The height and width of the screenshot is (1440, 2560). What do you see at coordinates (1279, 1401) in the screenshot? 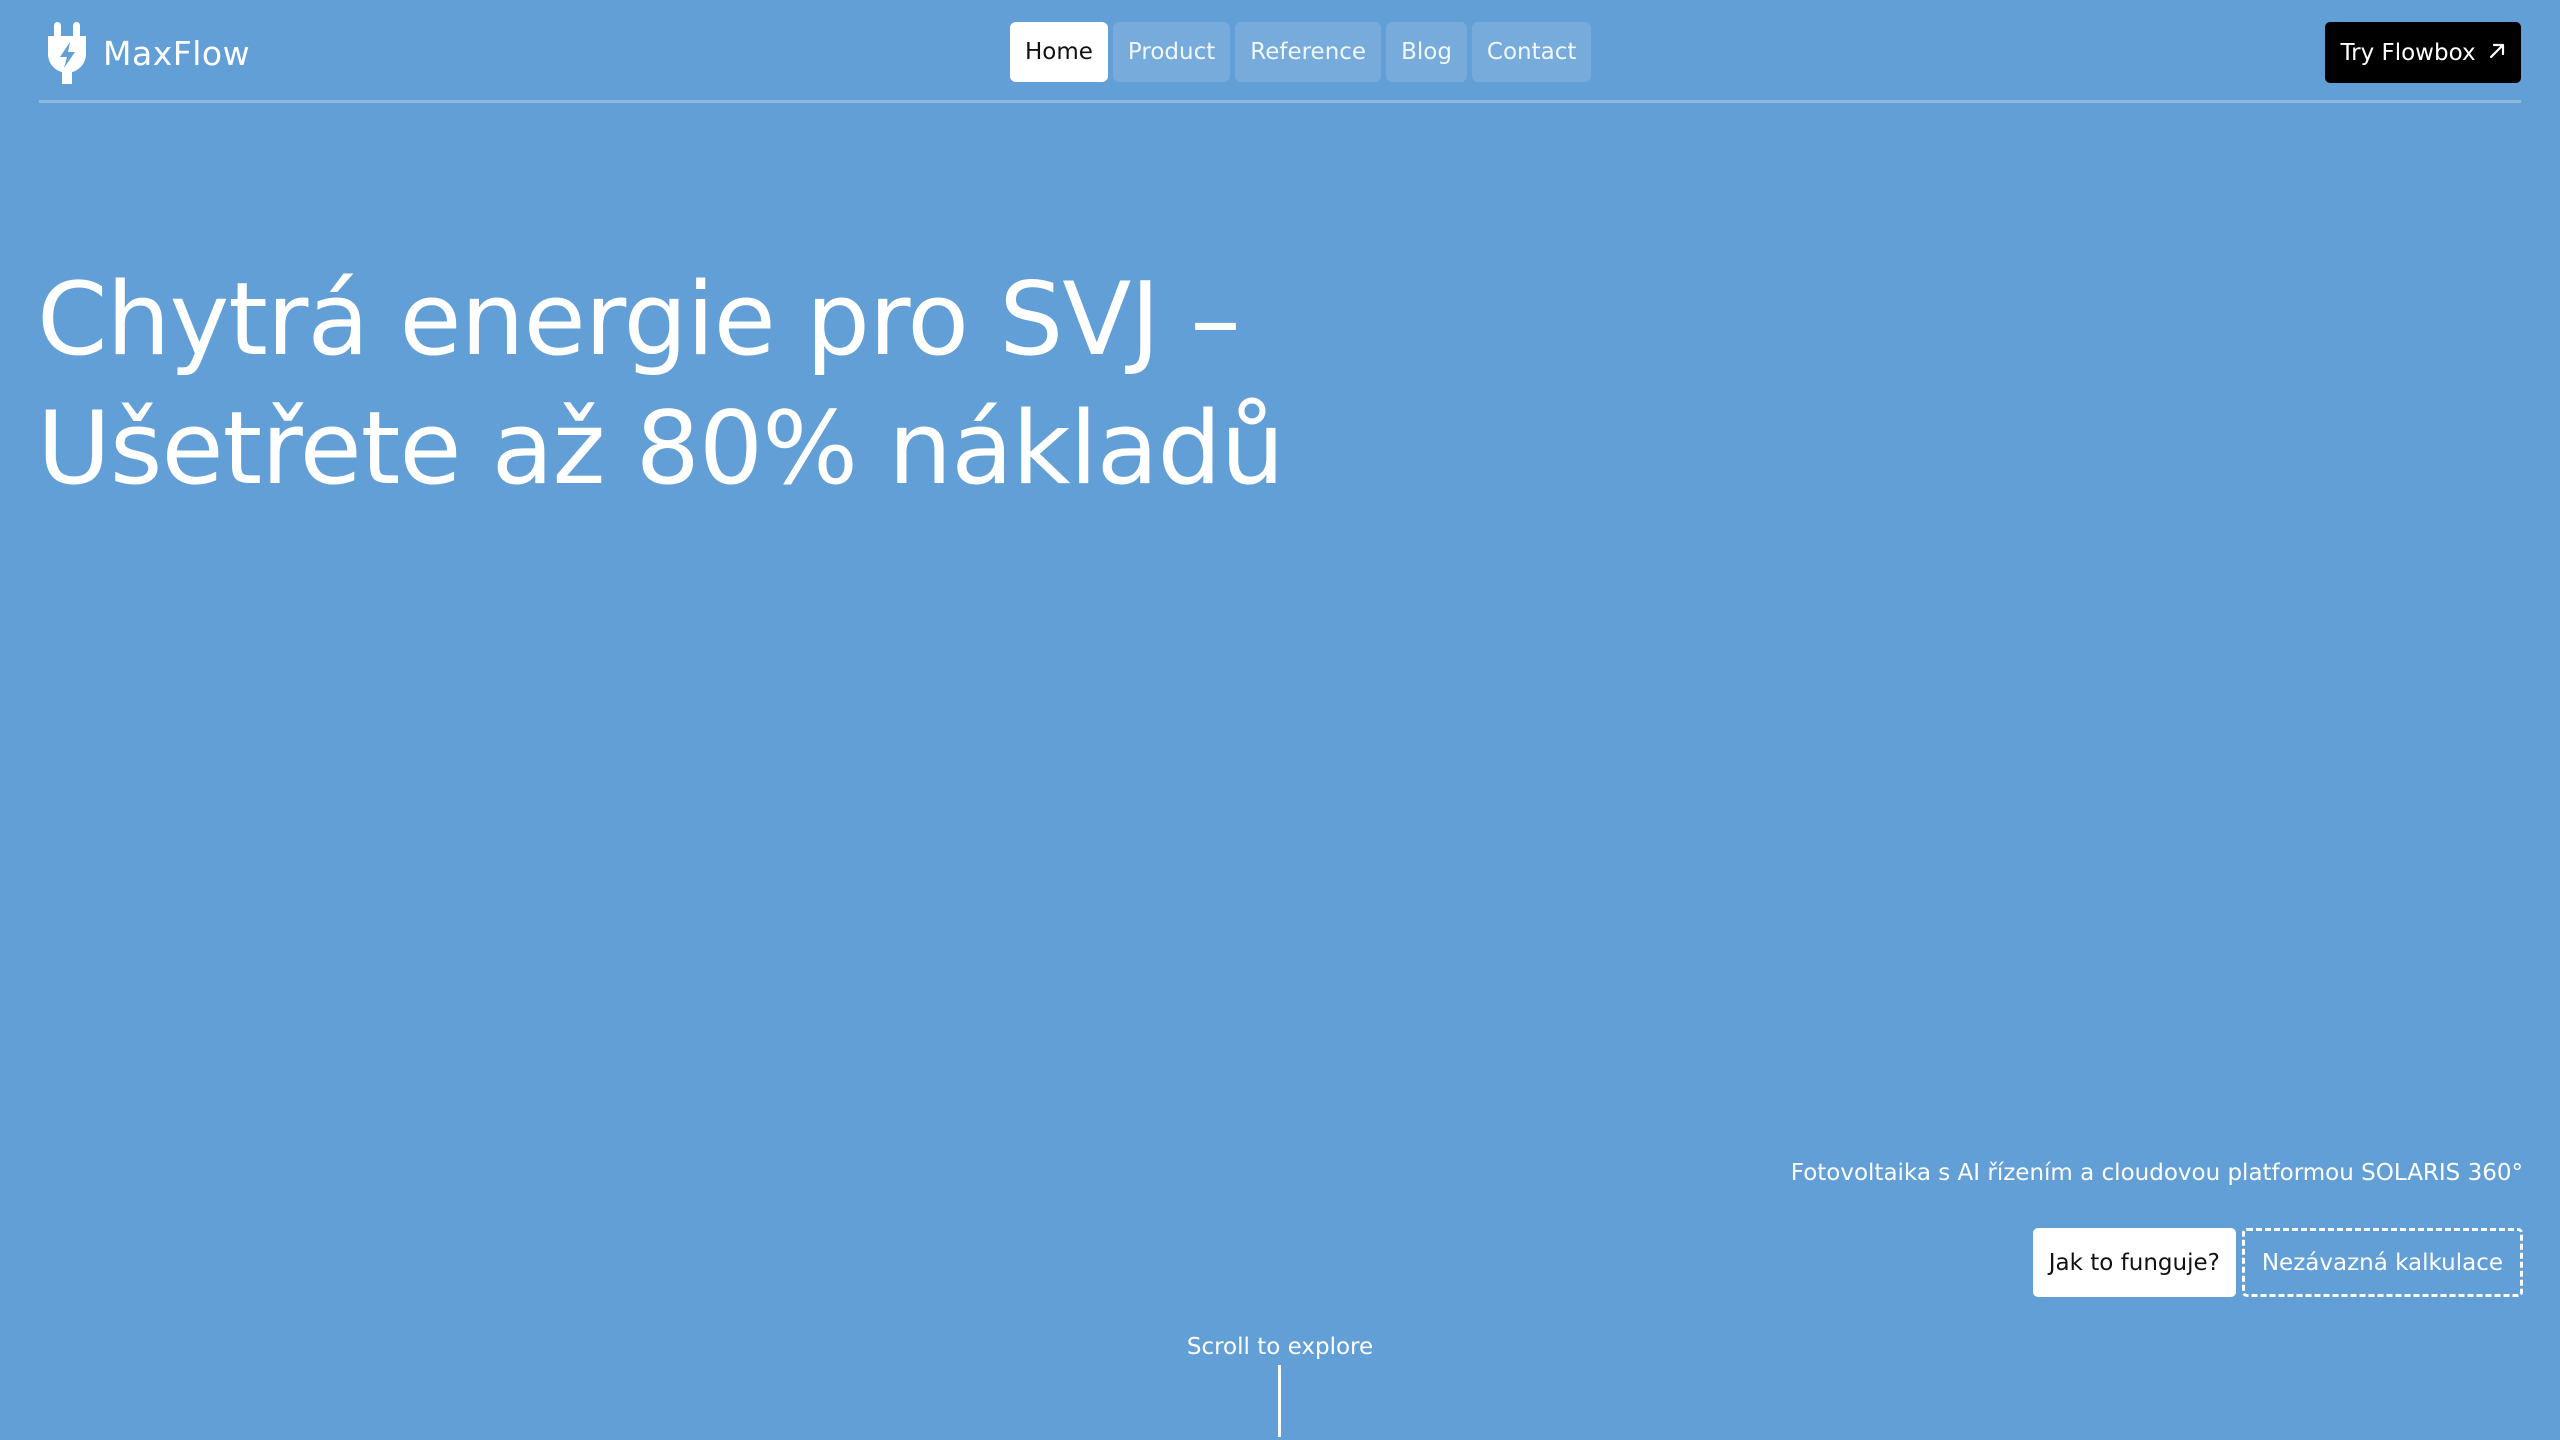
I see `scroll-indicator-line` at bounding box center [1279, 1401].